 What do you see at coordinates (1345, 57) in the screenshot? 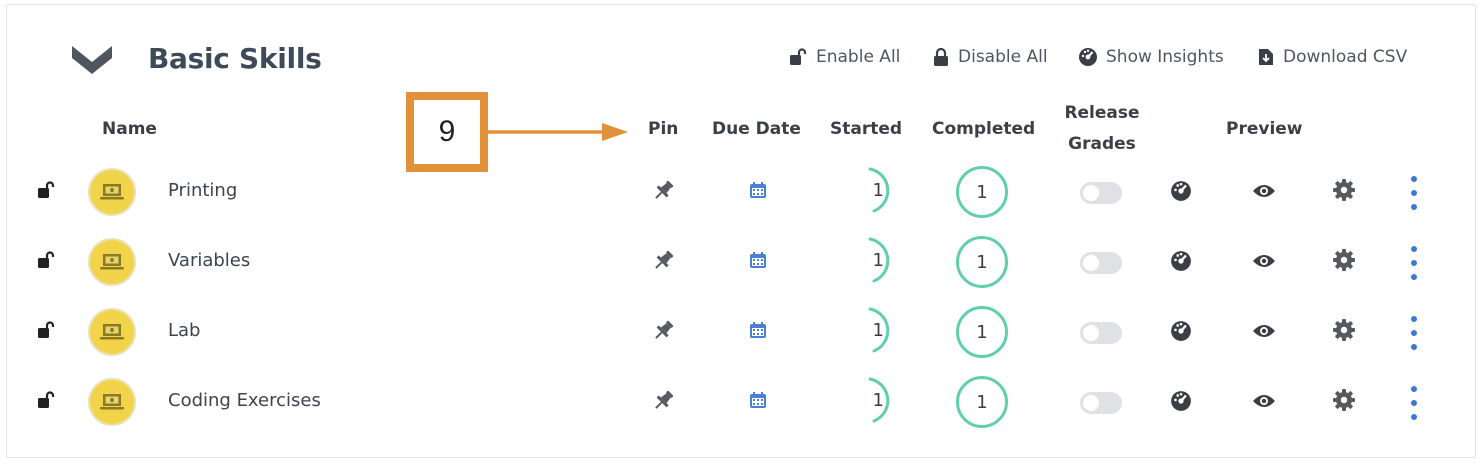
I see `download-csv-label: Download CSV` at bounding box center [1345, 57].